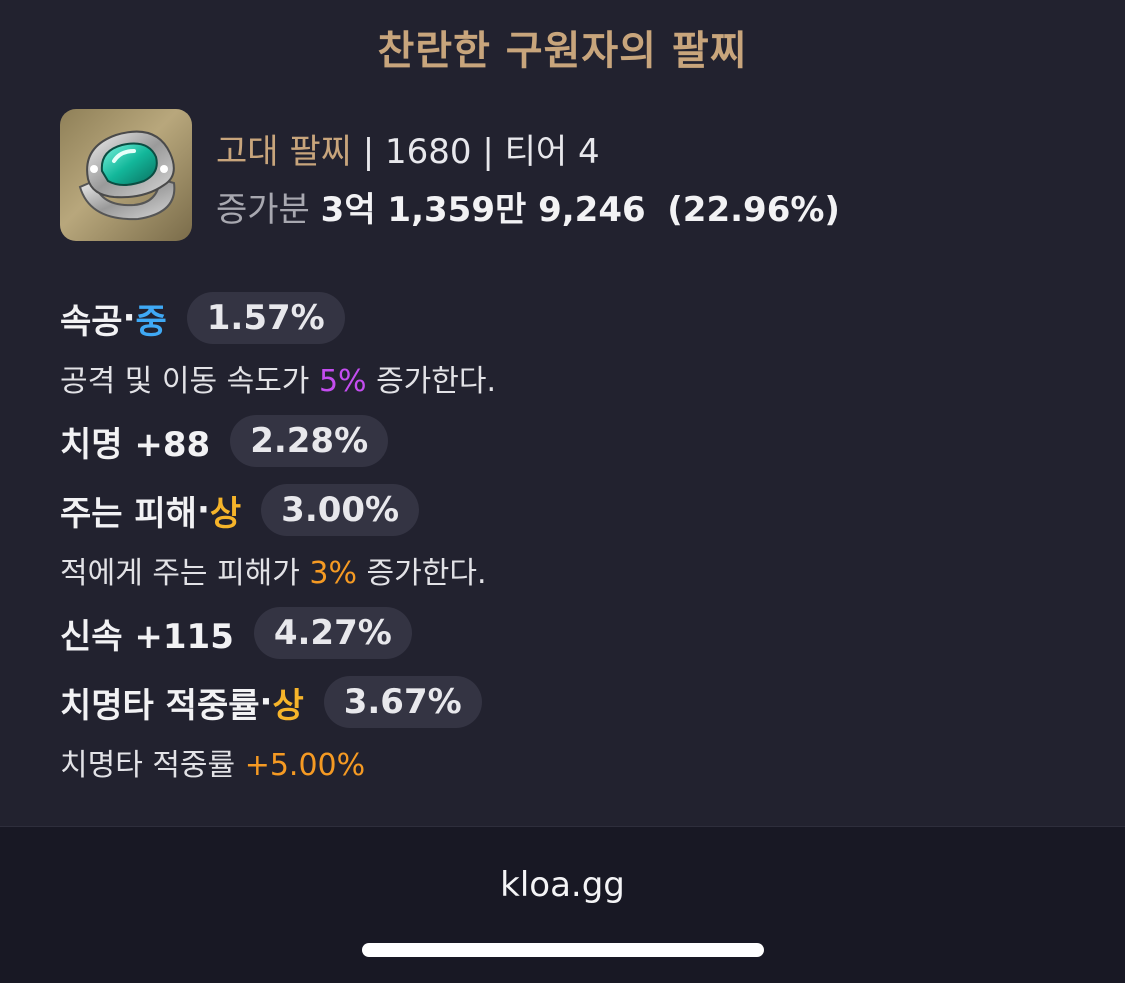 This screenshot has height=983, width=1125. I want to click on gain-value: 3억 1,359만 9,246, so click(483, 210).